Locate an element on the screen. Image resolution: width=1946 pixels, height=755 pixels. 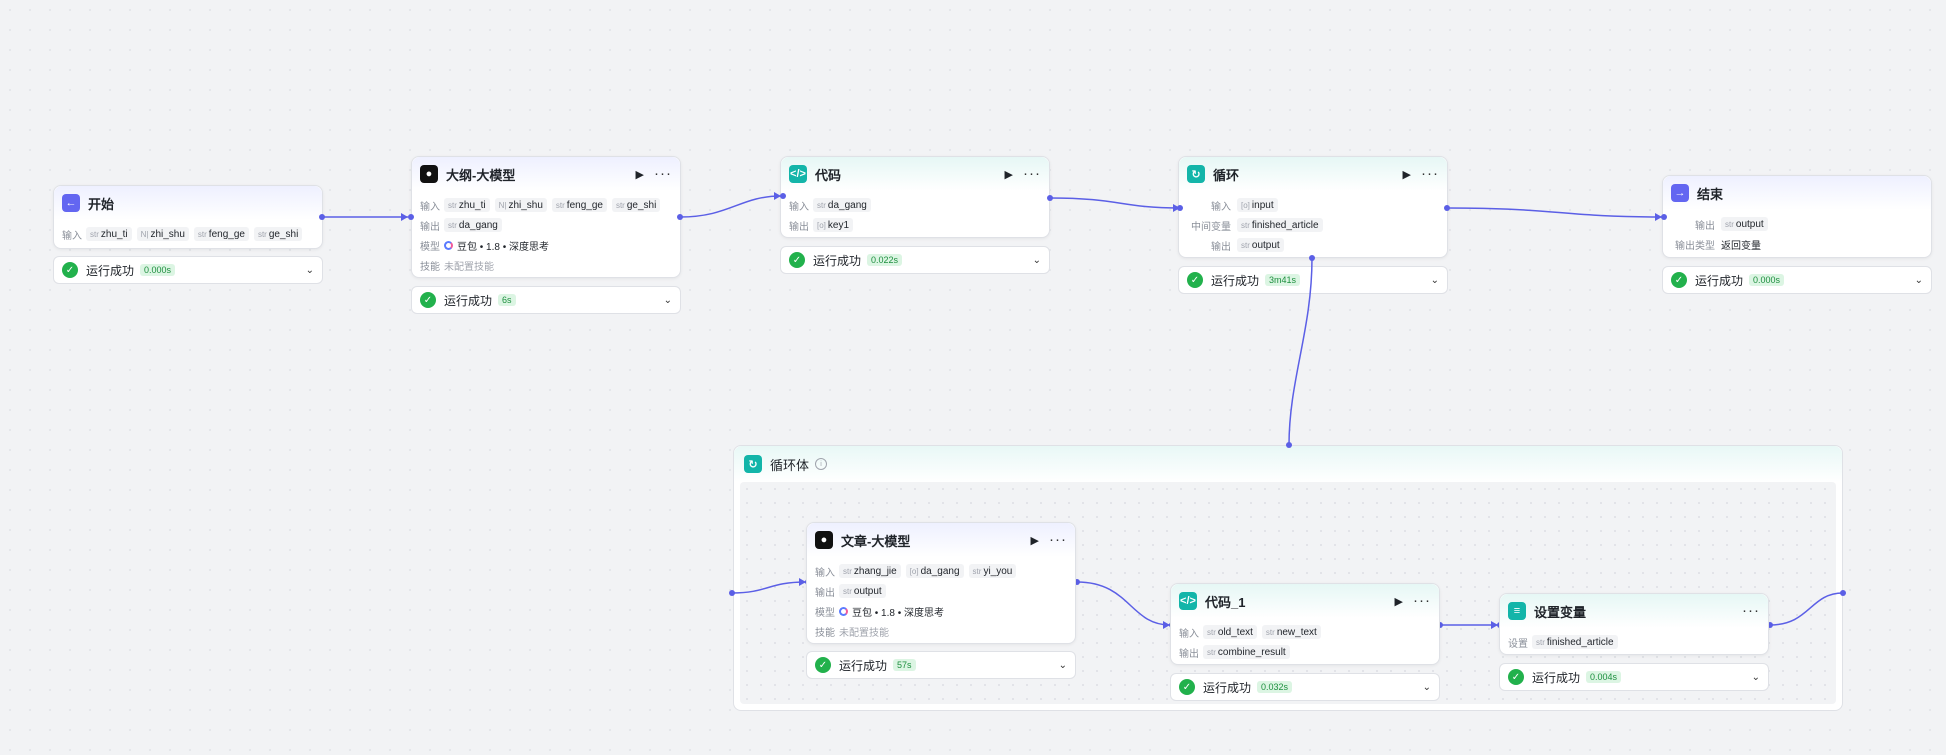
node-set-variable: ≡ 设置变量 ··· 设置 str finished_article is located at coordinates (1634, 624).